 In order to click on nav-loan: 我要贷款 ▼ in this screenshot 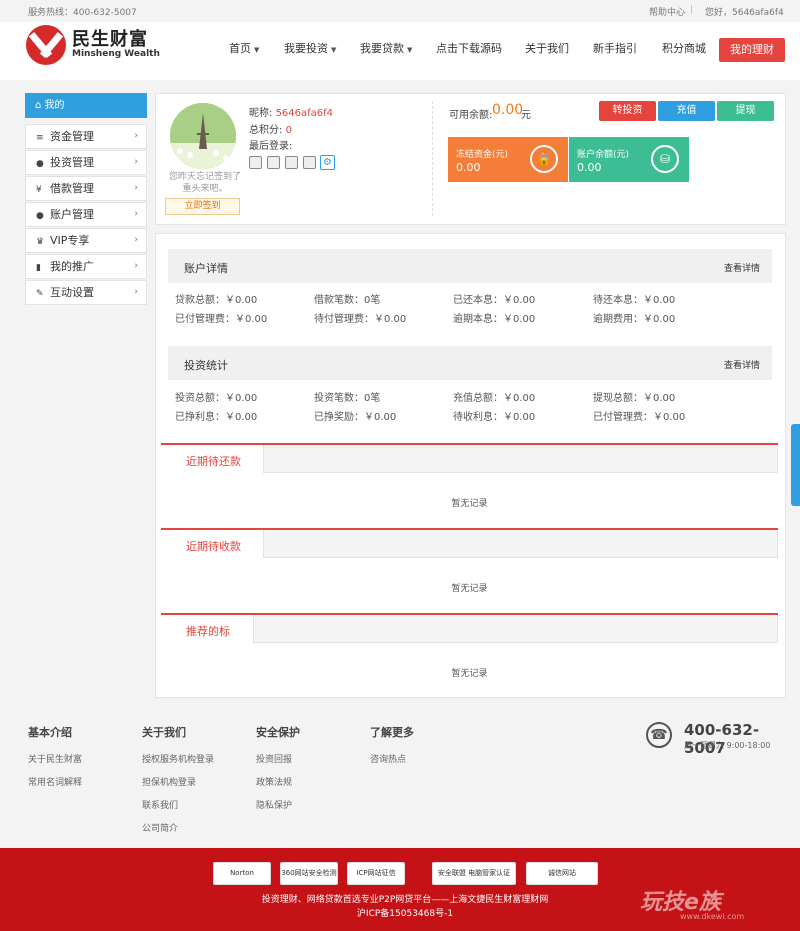, I will do `click(386, 48)`.